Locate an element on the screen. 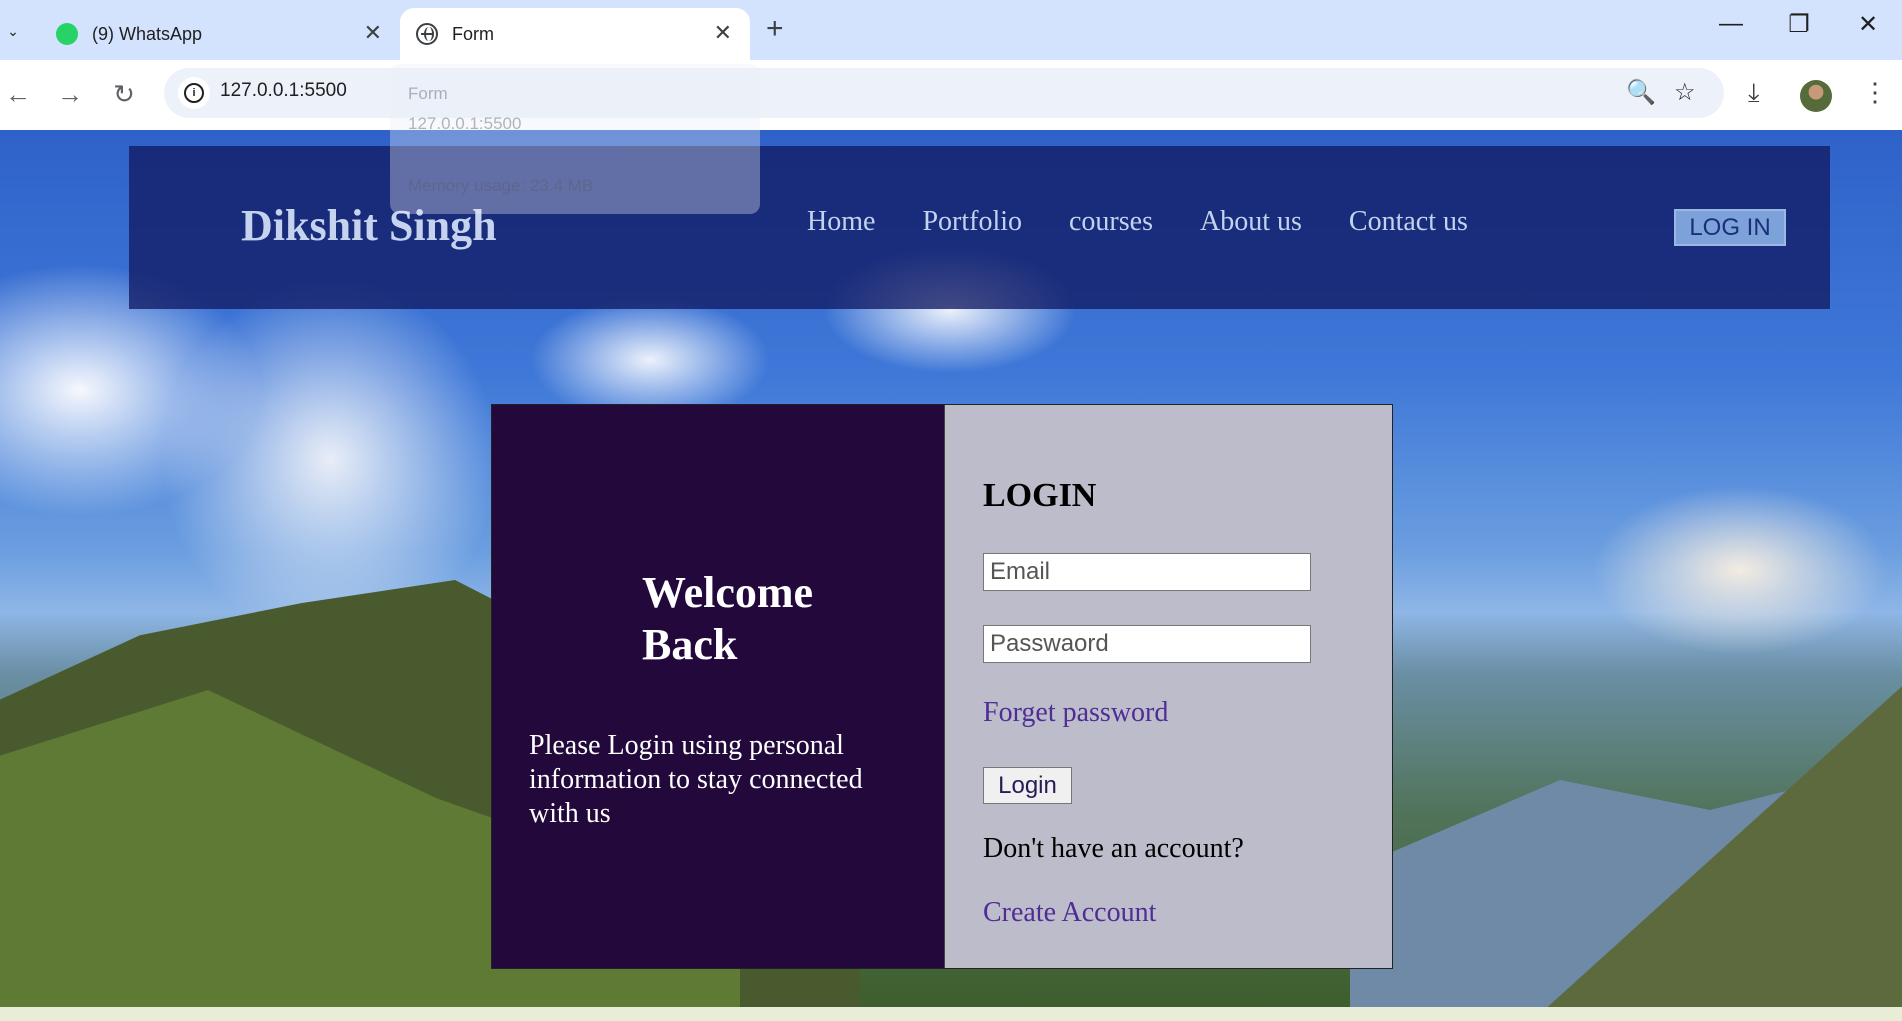  email-field is located at coordinates (1147, 572).